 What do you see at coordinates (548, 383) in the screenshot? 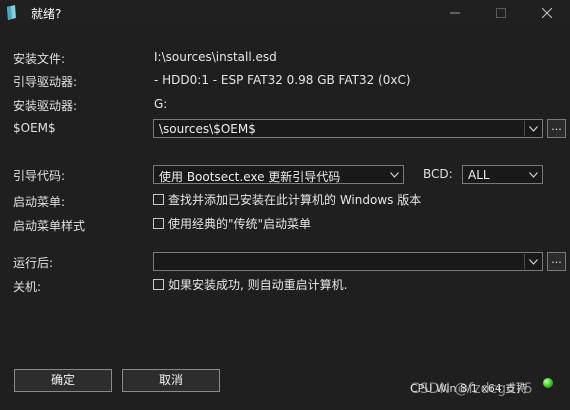
I see `status-led-icon` at bounding box center [548, 383].